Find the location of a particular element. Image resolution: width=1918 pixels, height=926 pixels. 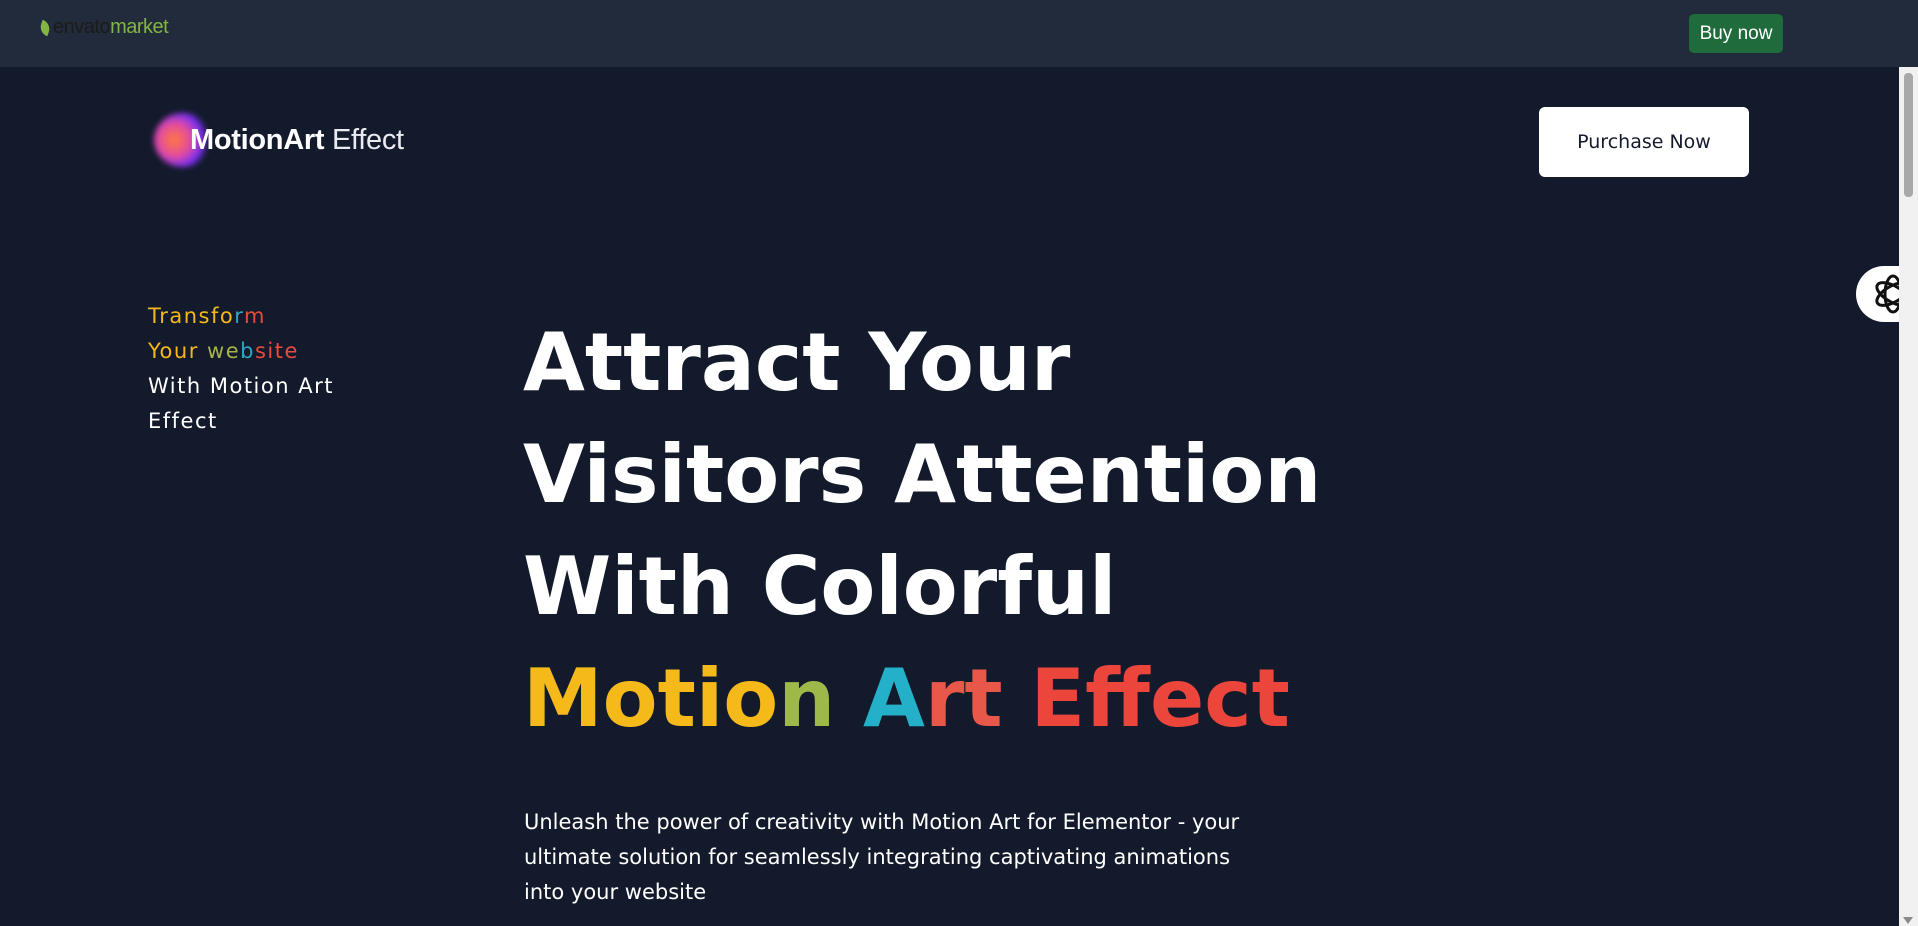

headline-line-3: With Colorful is located at coordinates (820, 586).